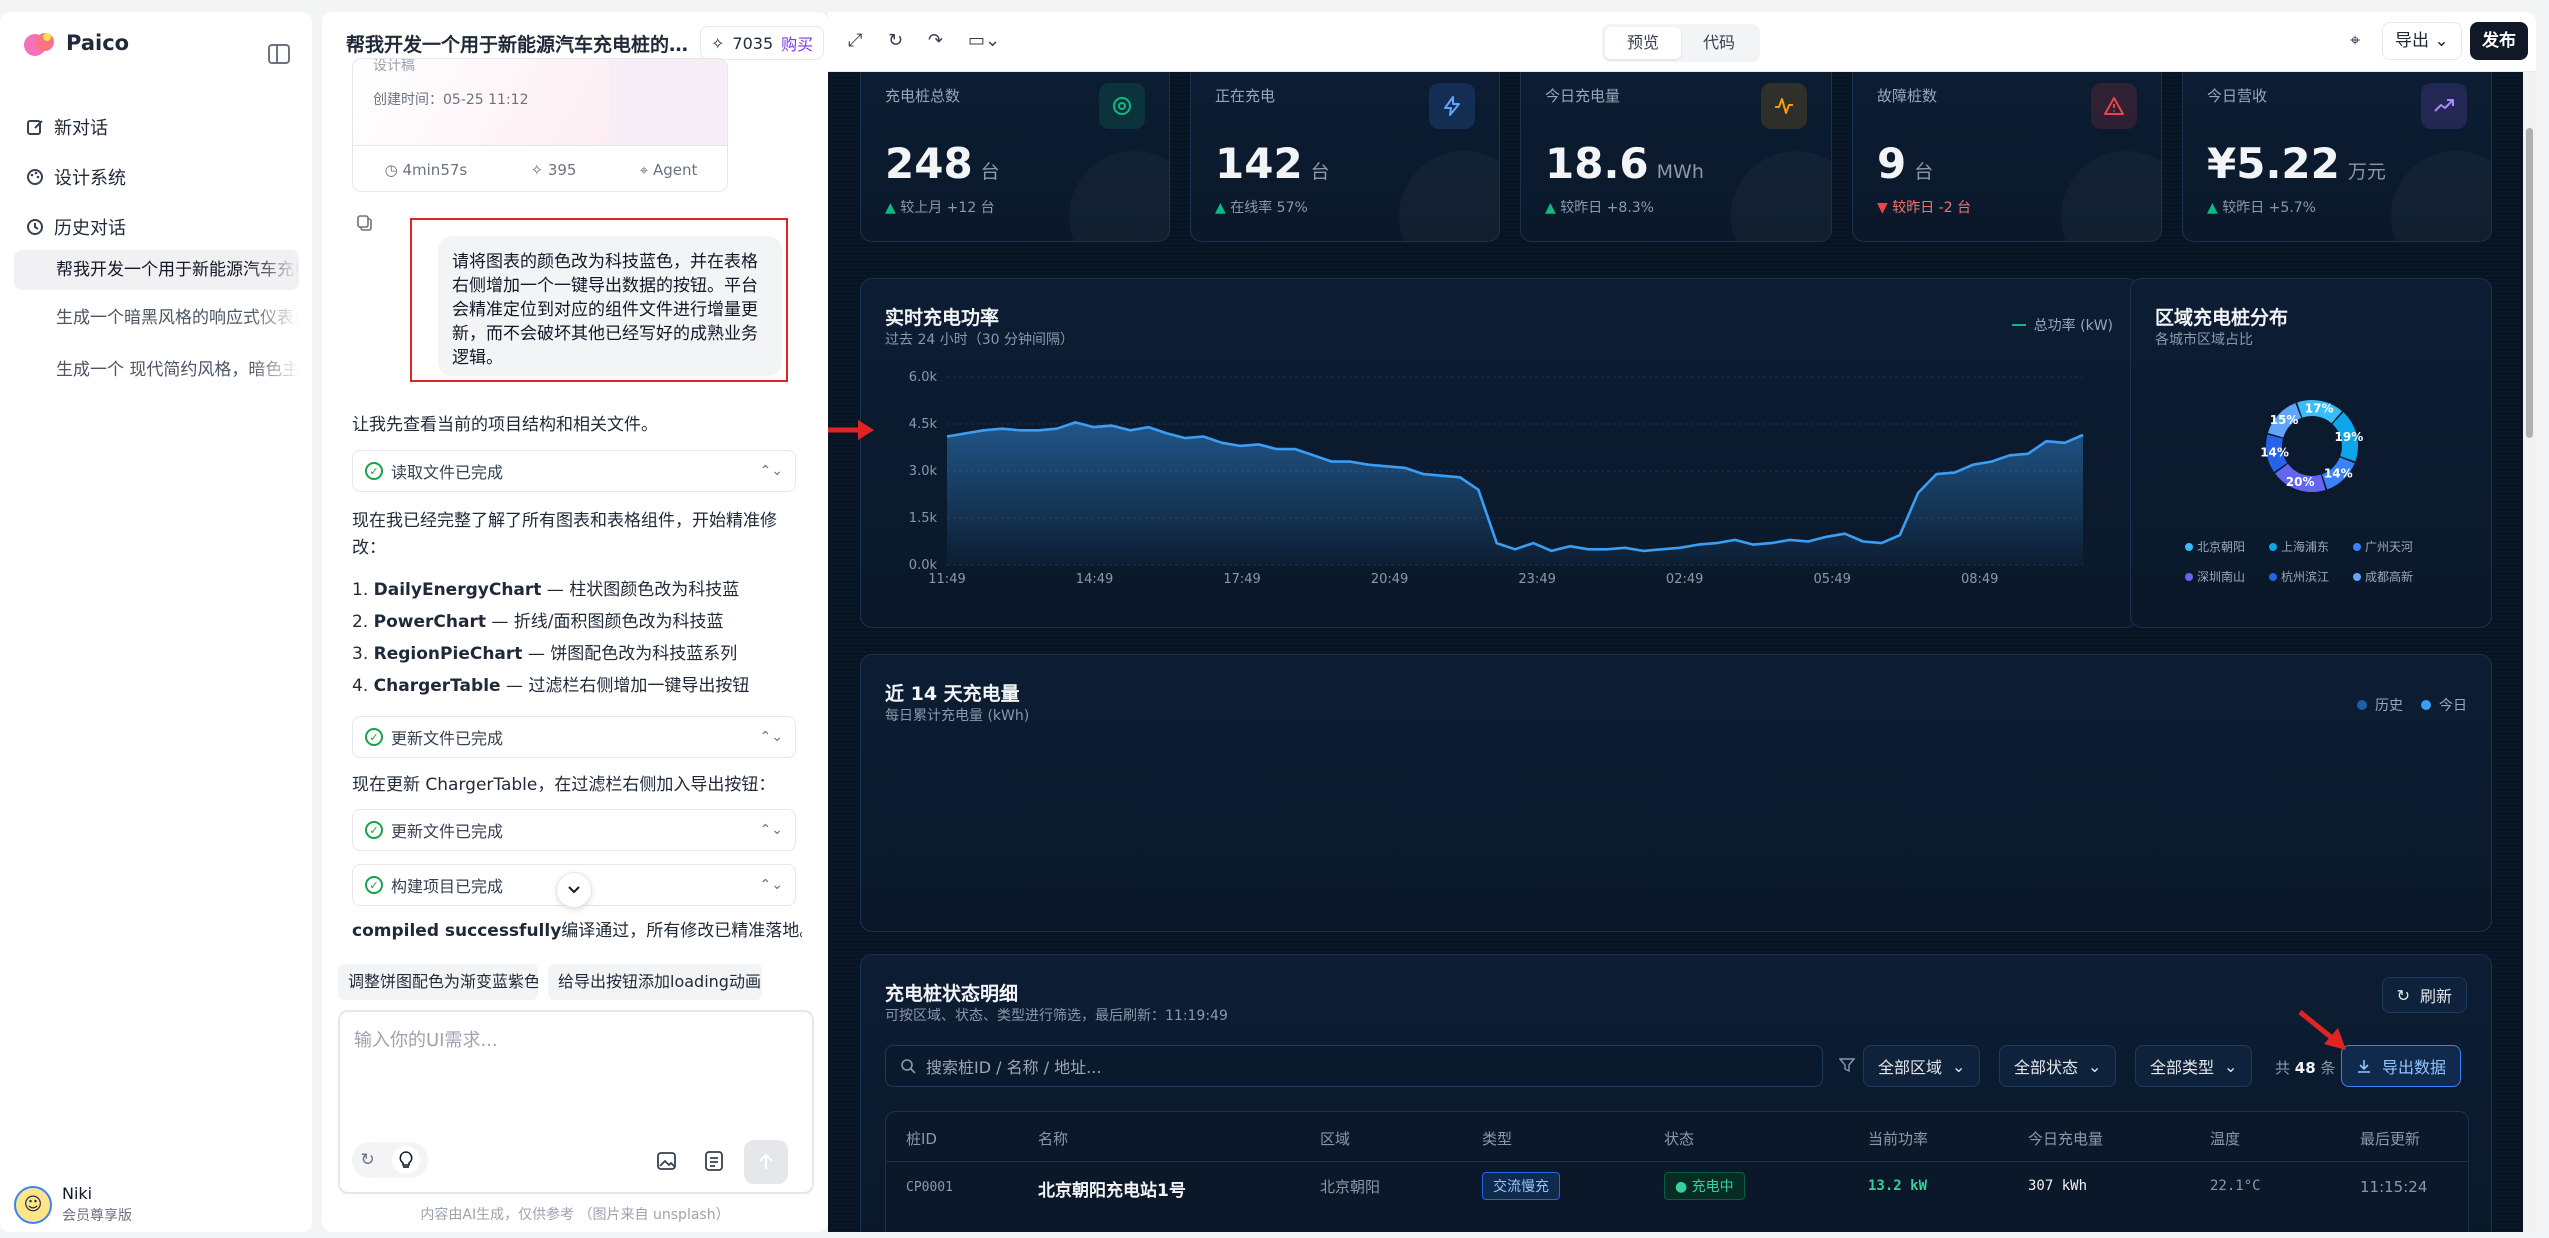 The height and width of the screenshot is (1238, 2549). Describe the element at coordinates (895, 40) in the screenshot. I see `reload-icon: ↻` at that location.